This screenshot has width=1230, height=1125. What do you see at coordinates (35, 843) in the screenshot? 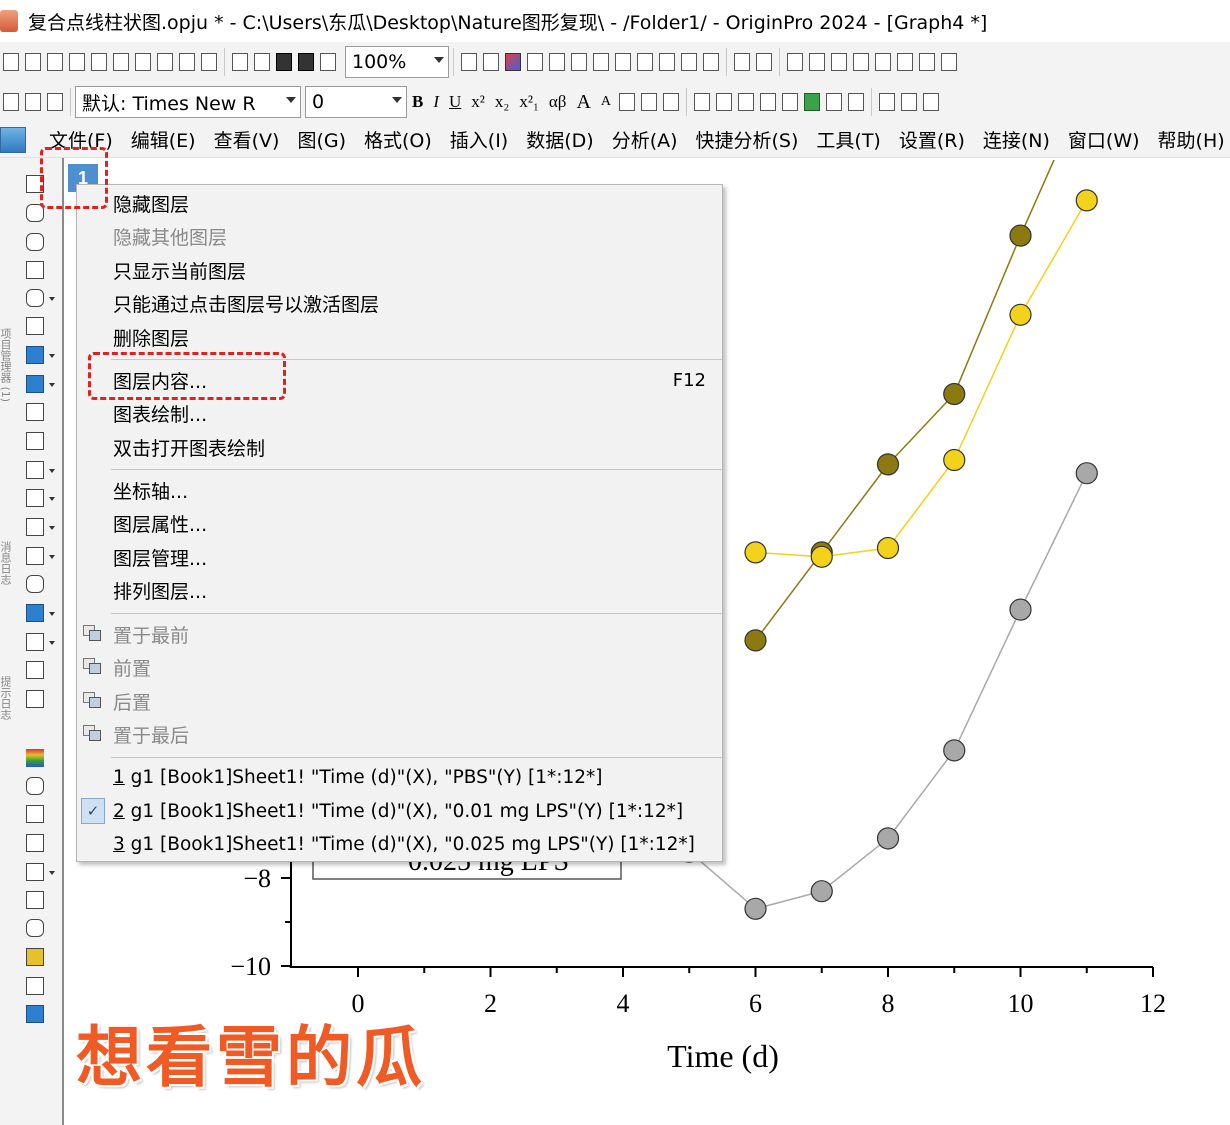
I see `legend-tool` at bounding box center [35, 843].